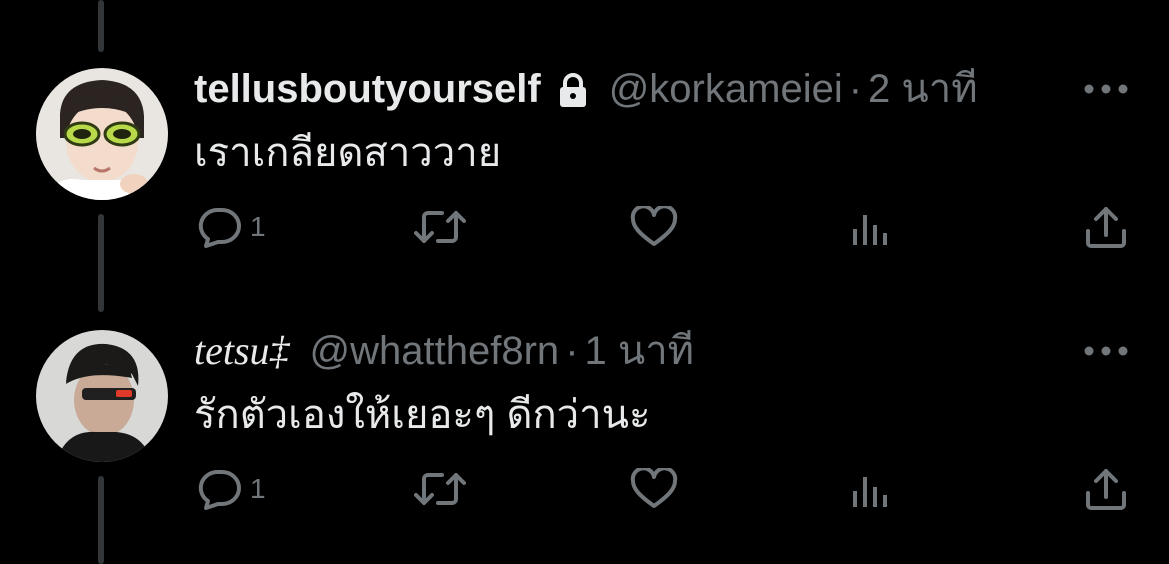 This screenshot has height=564, width=1169. Describe the element at coordinates (435, 351) in the screenshot. I see `user-handle: @whatthef8rn` at that location.